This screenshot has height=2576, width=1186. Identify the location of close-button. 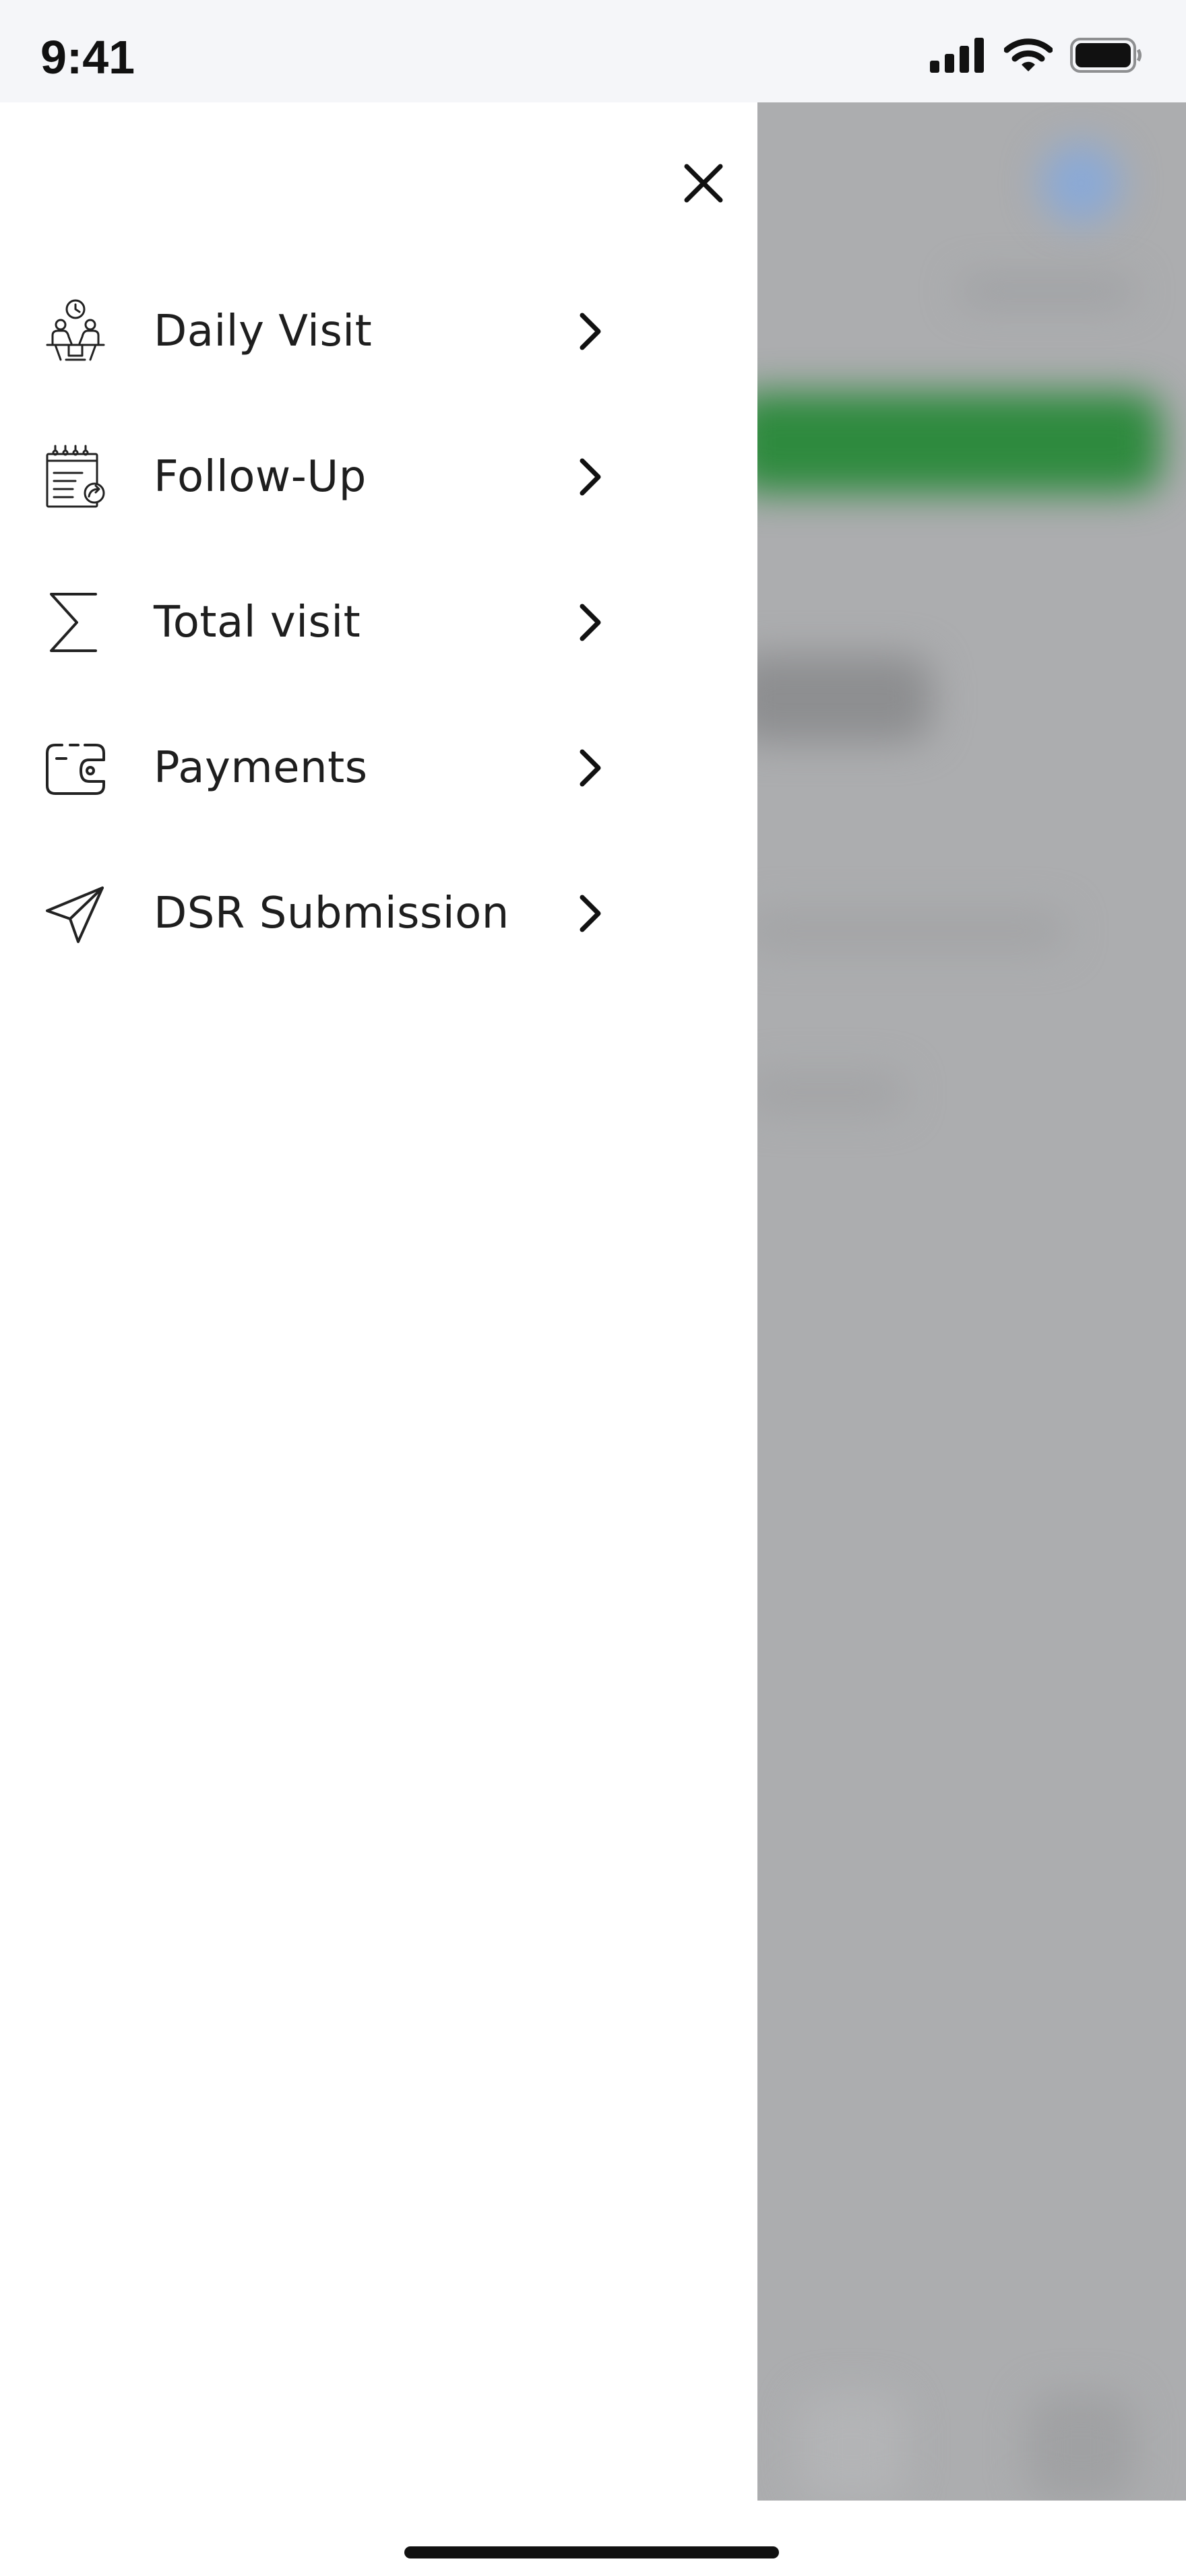
(703, 183).